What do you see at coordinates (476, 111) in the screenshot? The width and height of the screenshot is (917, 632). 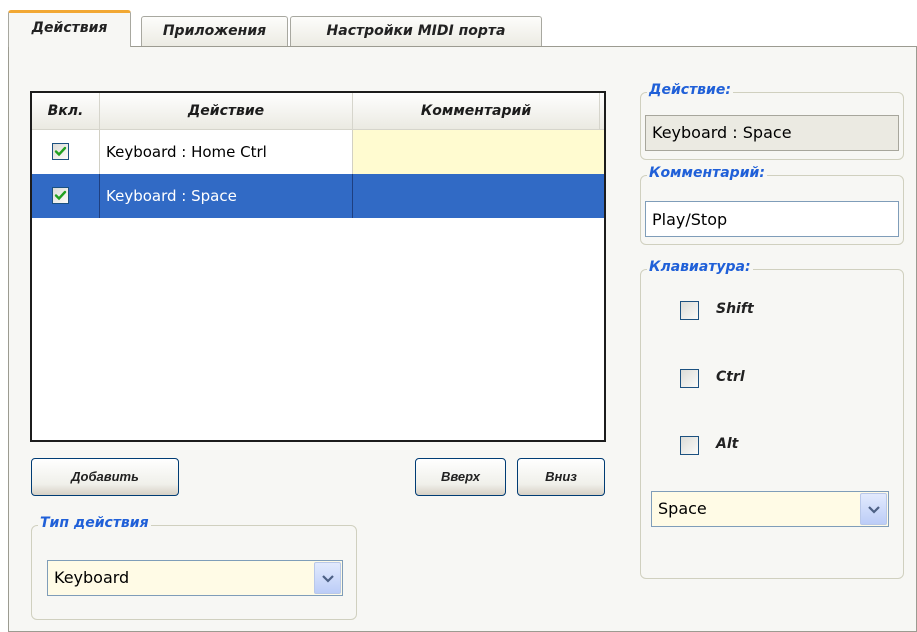 I see `column-header-comment: Комментарий` at bounding box center [476, 111].